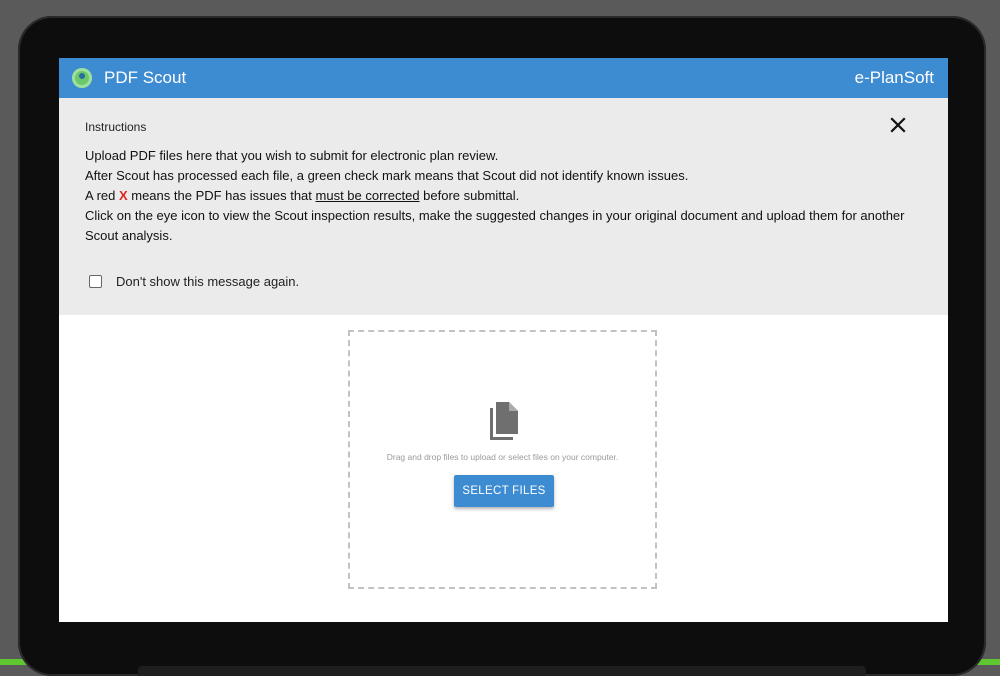 Image resolution: width=1000 pixels, height=676 pixels. What do you see at coordinates (221, 195) in the screenshot?
I see `instruction-text-segment: means the PDF has issues that` at bounding box center [221, 195].